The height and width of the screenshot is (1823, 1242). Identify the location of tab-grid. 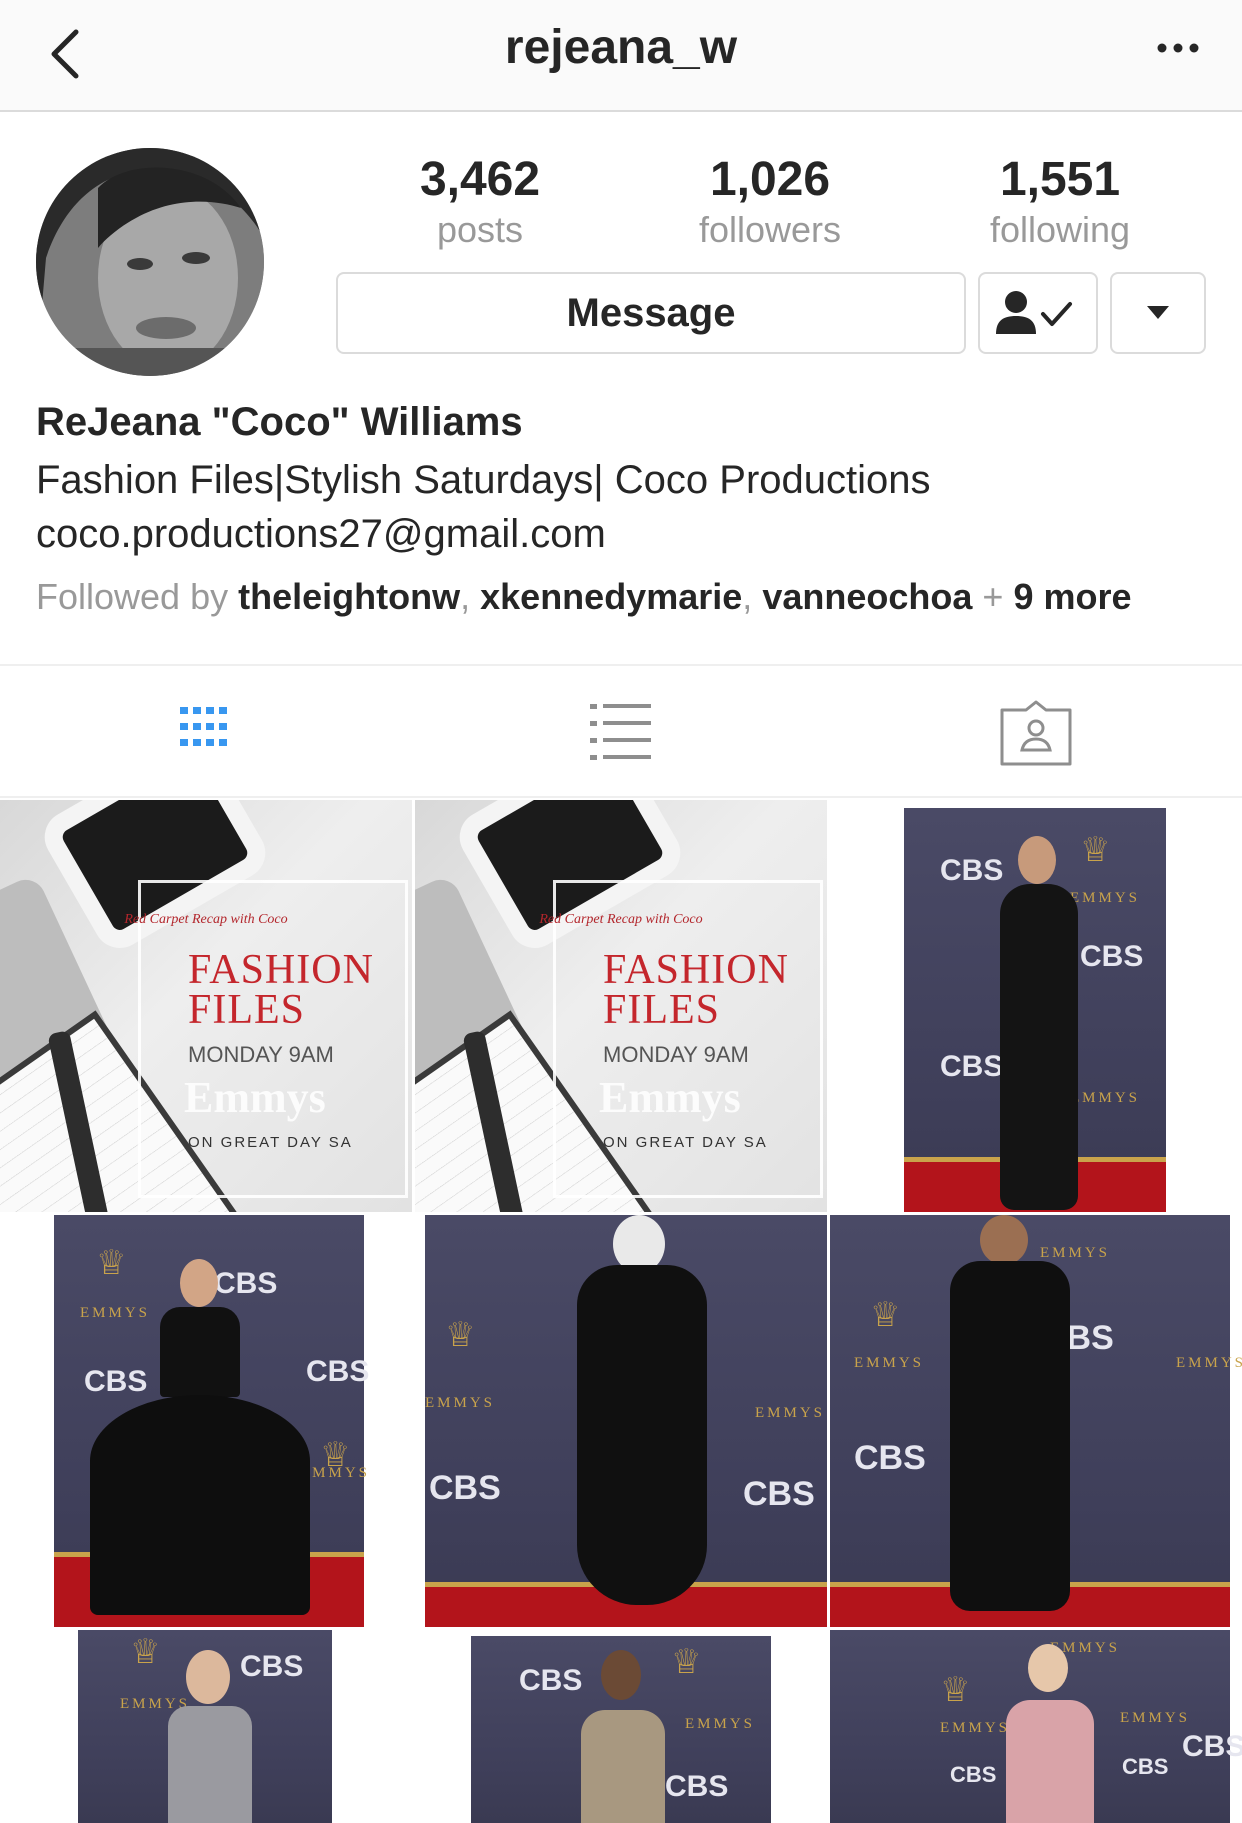
(206, 733).